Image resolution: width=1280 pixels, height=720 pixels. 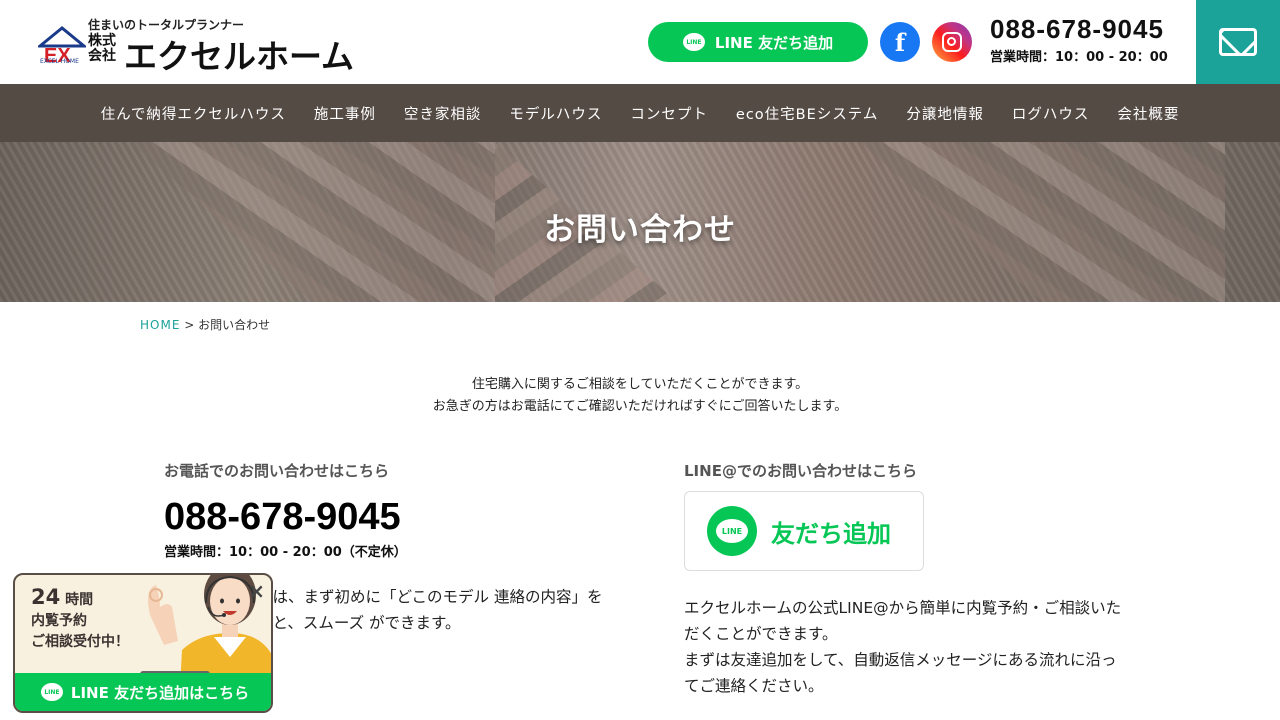 I want to click on instagram-icon, so click(x=952, y=42).